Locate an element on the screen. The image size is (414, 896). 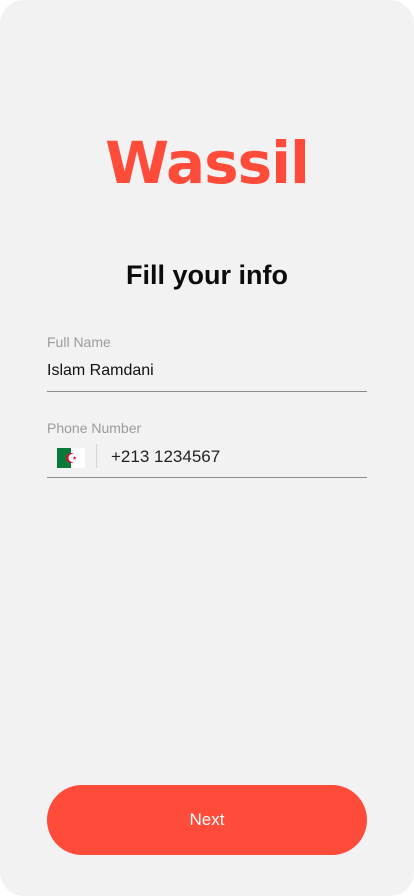
next-button: Next is located at coordinates (207, 820).